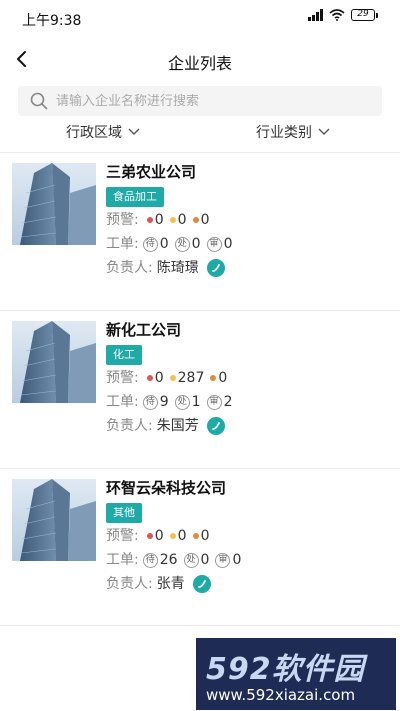 The image size is (400, 711). Describe the element at coordinates (52, 21) in the screenshot. I see `status-time: 上午9:38` at that location.